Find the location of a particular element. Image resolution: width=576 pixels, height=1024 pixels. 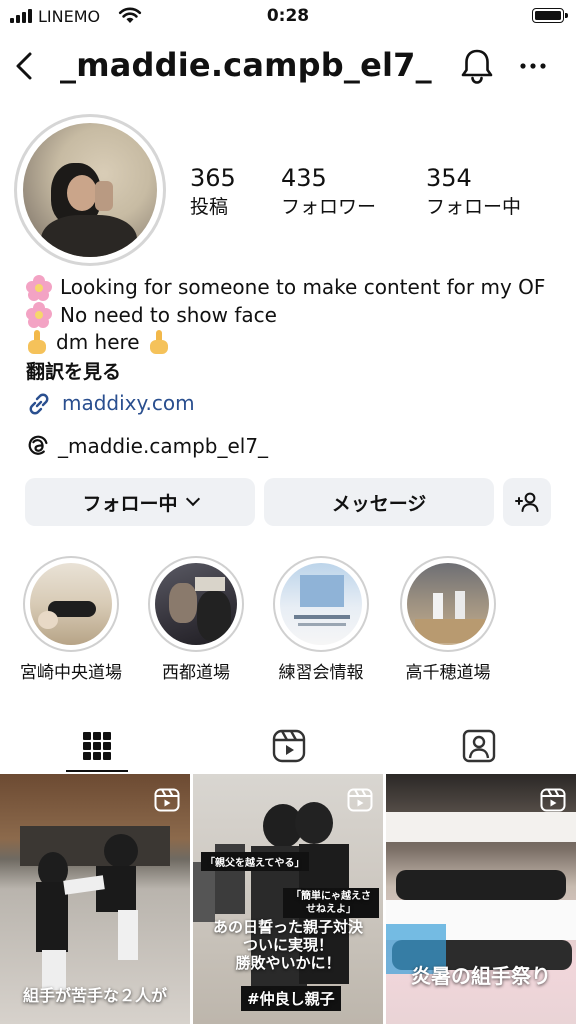

profile-username: _maddie.campb_el7_ is located at coordinates (246, 65).